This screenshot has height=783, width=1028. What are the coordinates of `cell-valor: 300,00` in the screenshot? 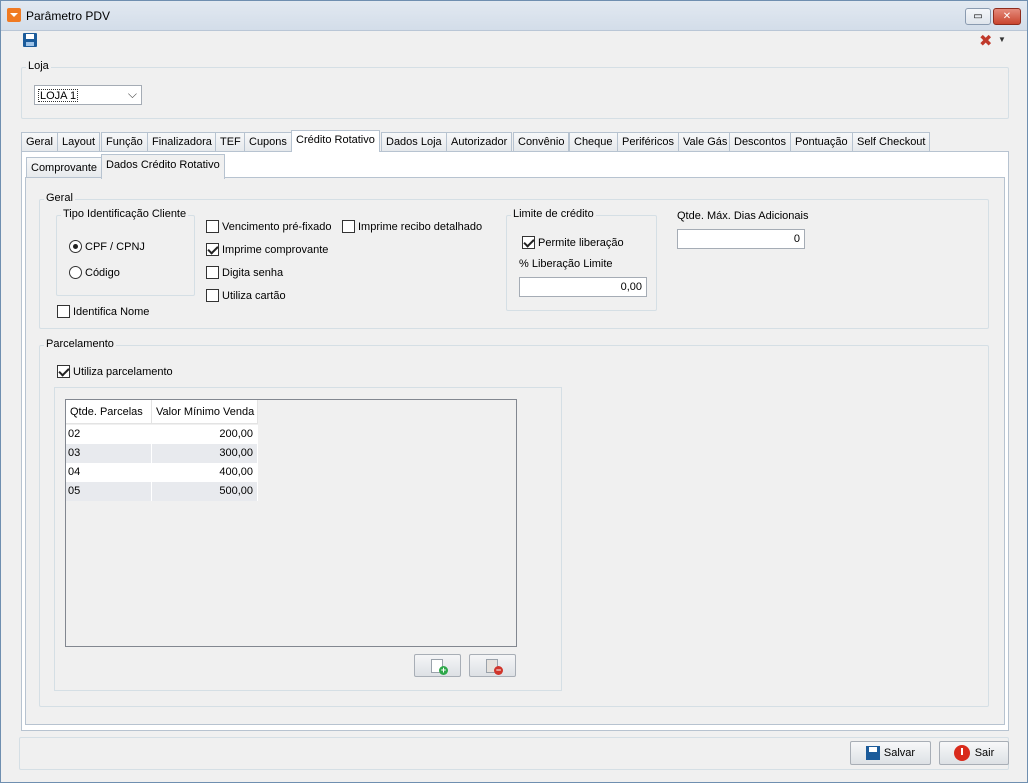 It's located at (205, 453).